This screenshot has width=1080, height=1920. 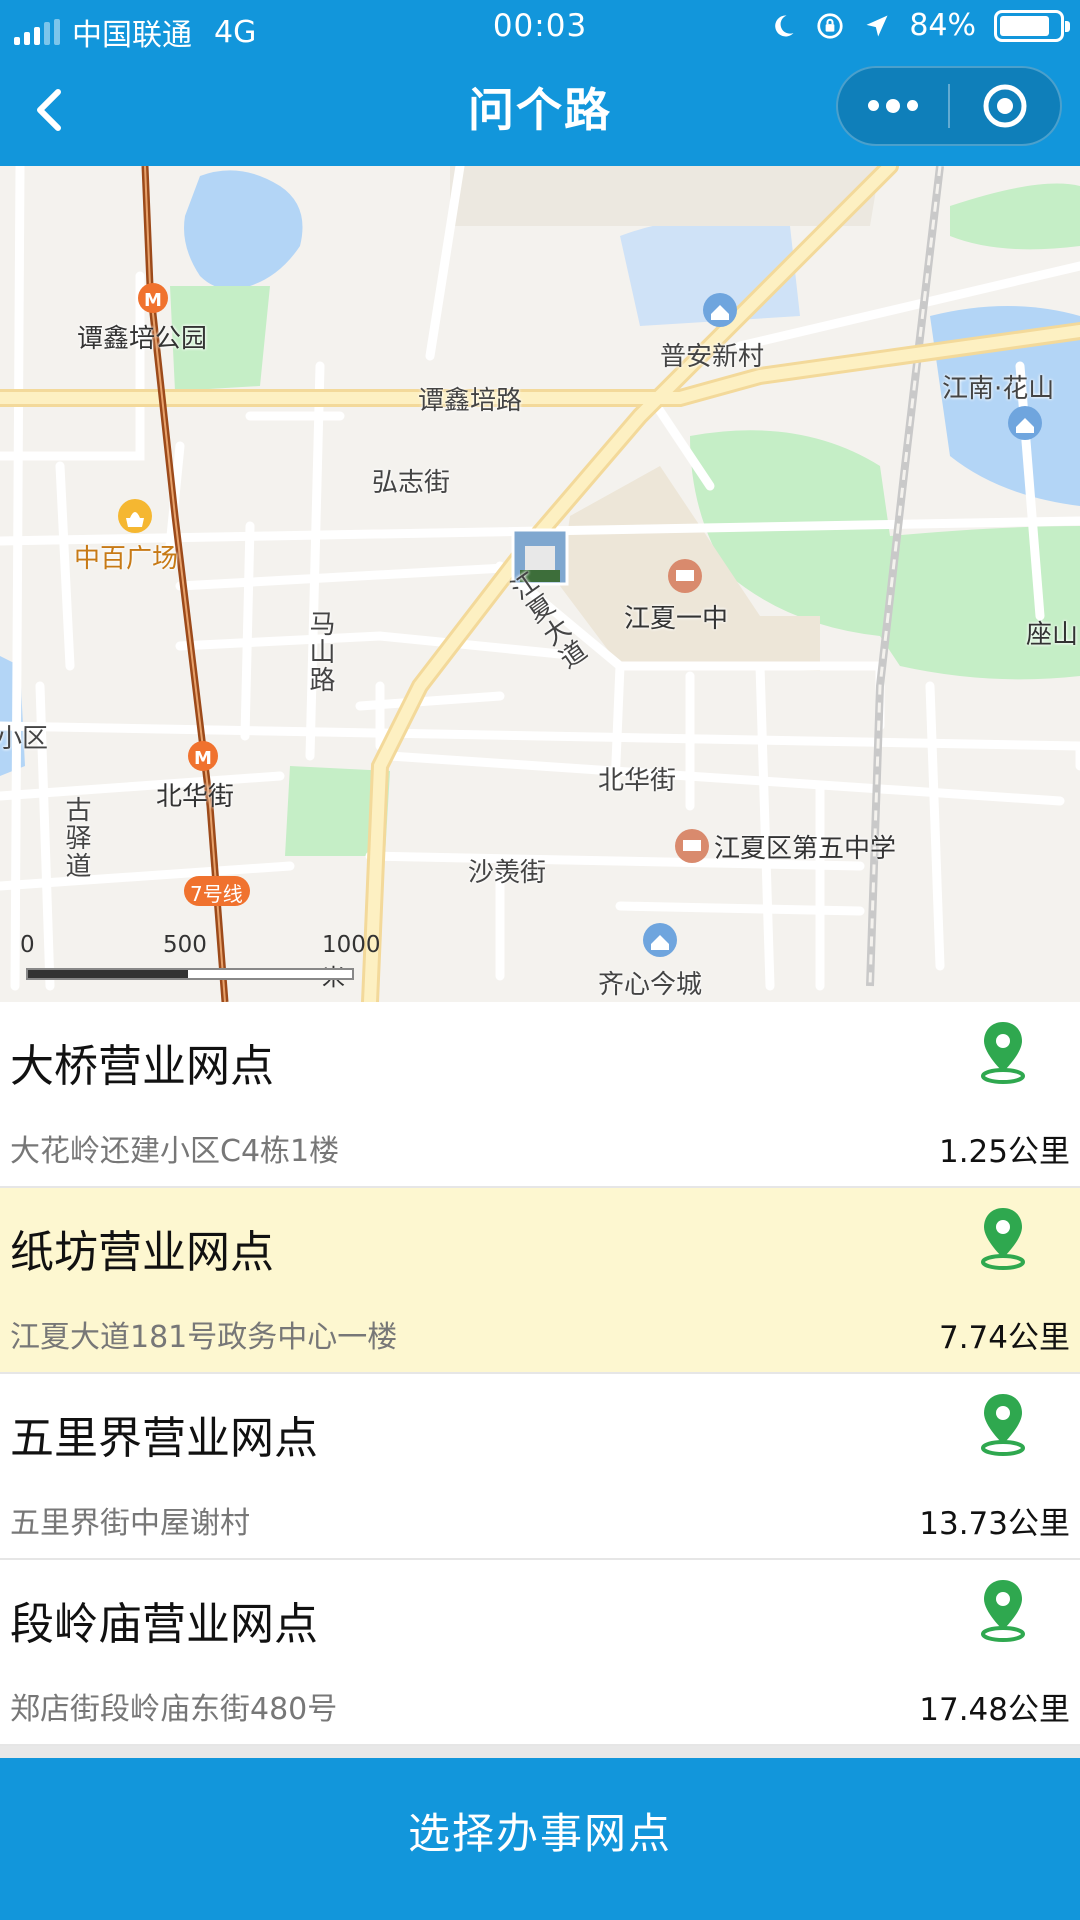 I want to click on branch-address: 五里界街中屋谢村, so click(x=130, y=1523).